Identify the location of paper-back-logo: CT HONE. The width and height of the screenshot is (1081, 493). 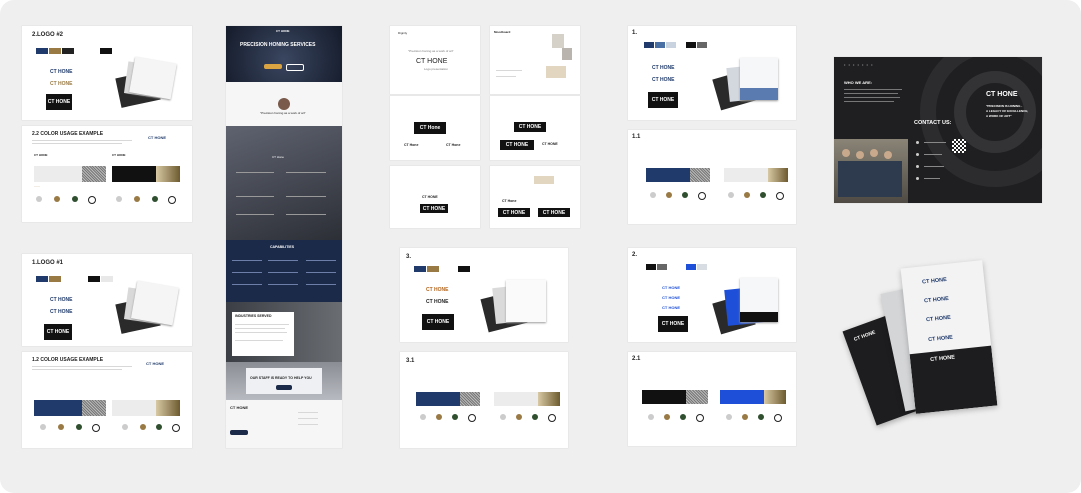
(865, 336).